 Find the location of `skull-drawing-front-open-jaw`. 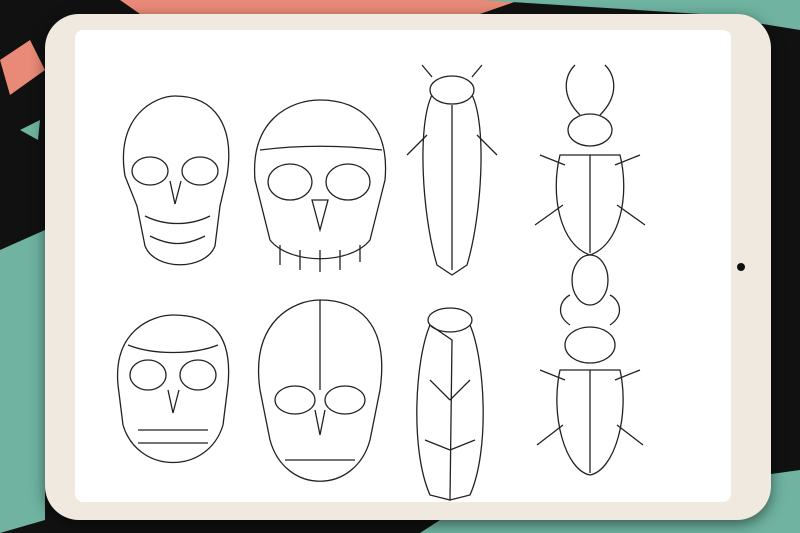

skull-drawing-front-open-jaw is located at coordinates (176, 180).